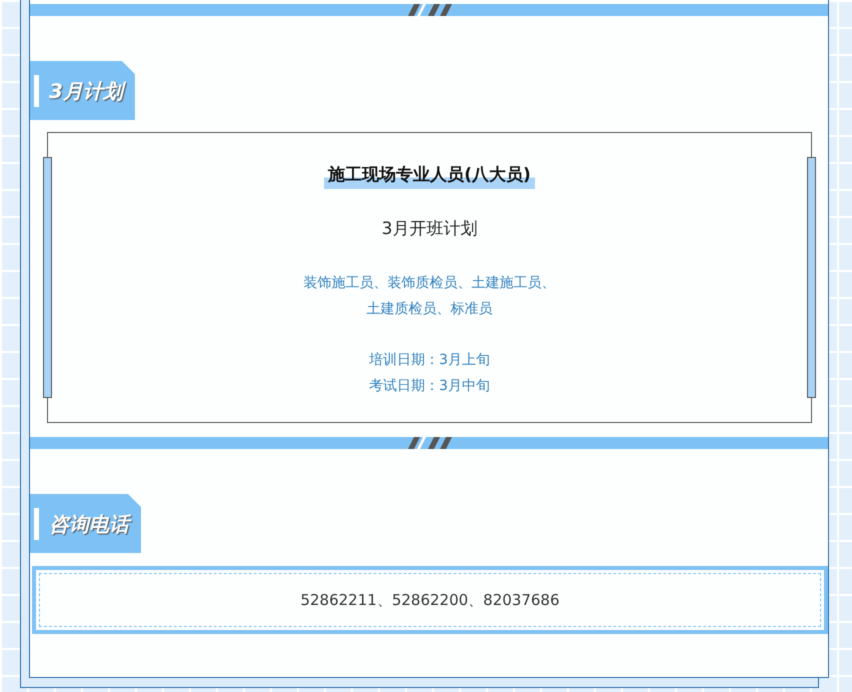 This screenshot has height=692, width=852. What do you see at coordinates (430, 600) in the screenshot?
I see `phone-numbers: 52862211、52862200、82037686` at bounding box center [430, 600].